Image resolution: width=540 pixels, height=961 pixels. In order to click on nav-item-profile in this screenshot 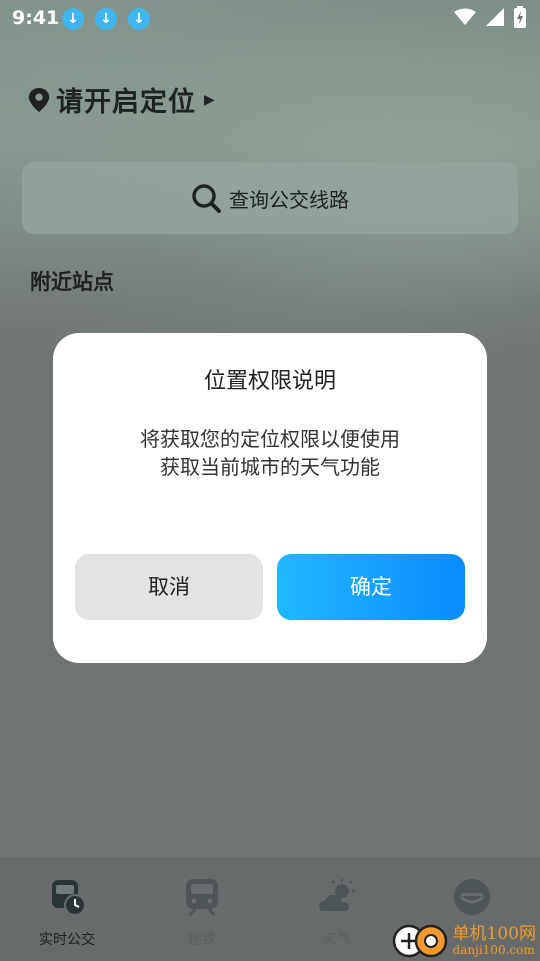, I will do `click(472, 903)`.